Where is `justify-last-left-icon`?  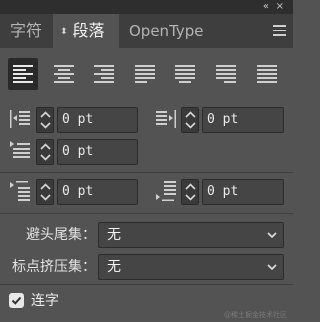
justify-last-left-icon is located at coordinates (145, 74).